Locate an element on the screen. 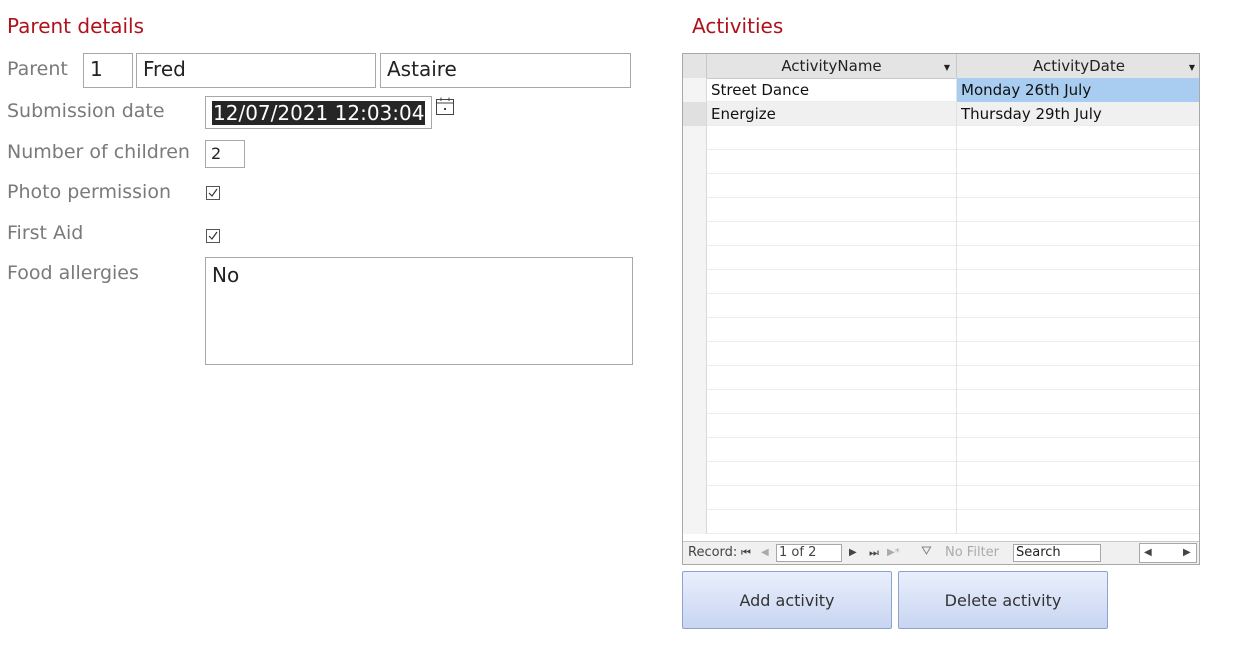 This screenshot has height=663, width=1258. column-header-label: ActivityName is located at coordinates (831, 66).